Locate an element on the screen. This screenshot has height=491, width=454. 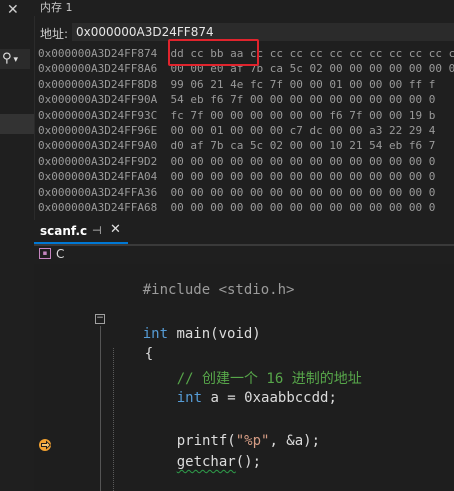
memory-row-address: 0x000000A3D24FF90A is located at coordinates (98, 100).